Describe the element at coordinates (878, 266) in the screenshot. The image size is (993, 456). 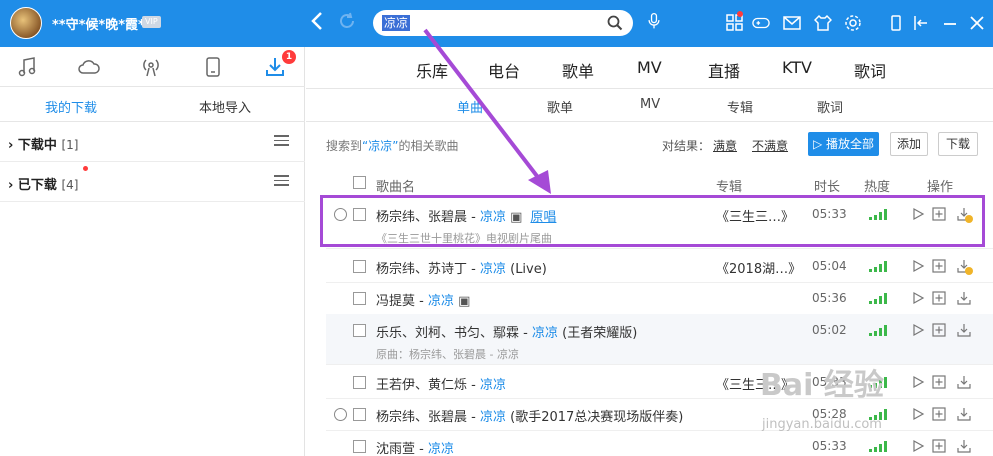
I see `heat-bars` at that location.